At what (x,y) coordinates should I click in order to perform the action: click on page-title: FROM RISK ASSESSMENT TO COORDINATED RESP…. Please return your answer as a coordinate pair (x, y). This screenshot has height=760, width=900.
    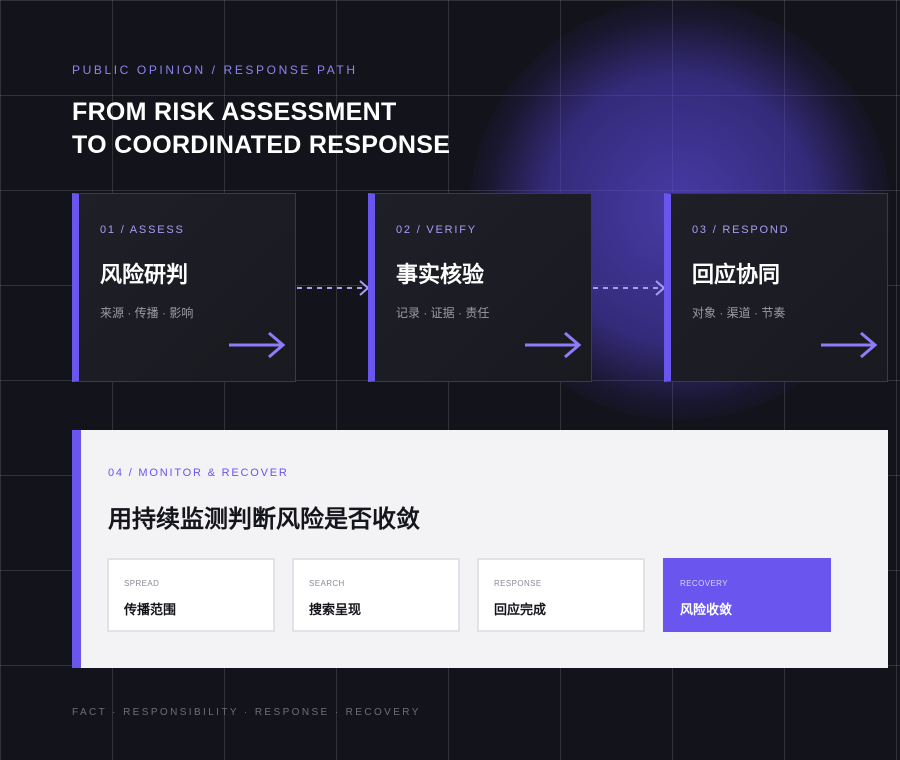
    Looking at the image, I should click on (261, 129).